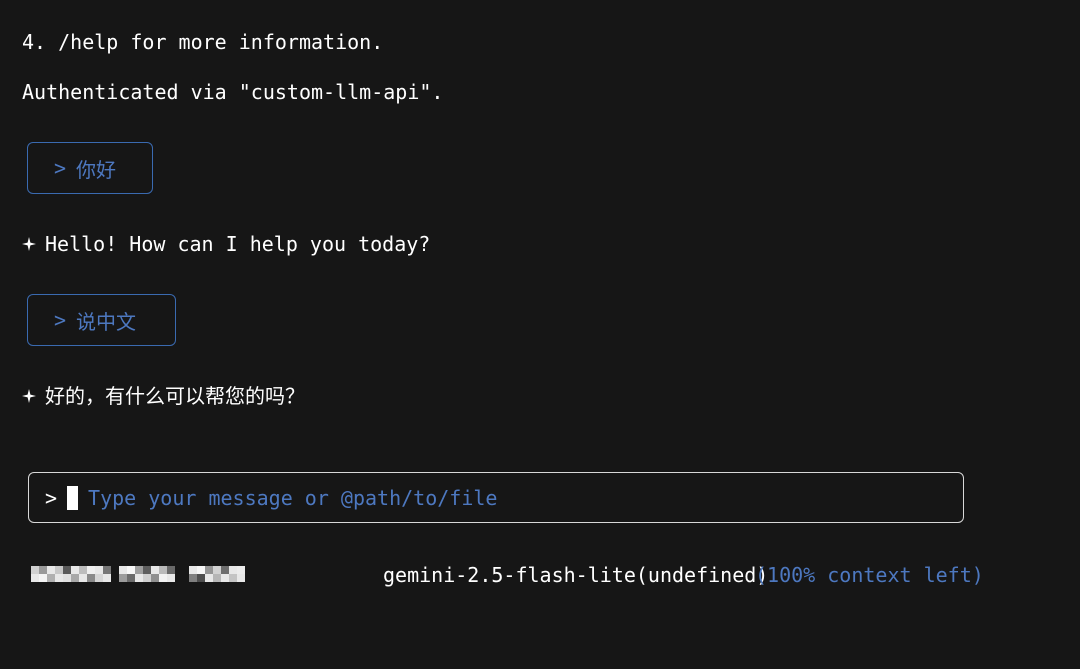 Image resolution: width=1080 pixels, height=669 pixels. What do you see at coordinates (576, 575) in the screenshot?
I see `model-name: gemini-2.5-flash-lite(undefined)` at bounding box center [576, 575].